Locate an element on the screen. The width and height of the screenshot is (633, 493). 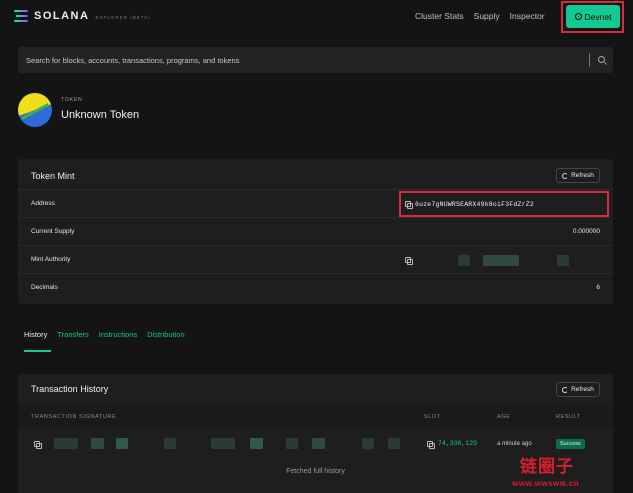
network-select-button: Devnet is located at coordinates (593, 16).